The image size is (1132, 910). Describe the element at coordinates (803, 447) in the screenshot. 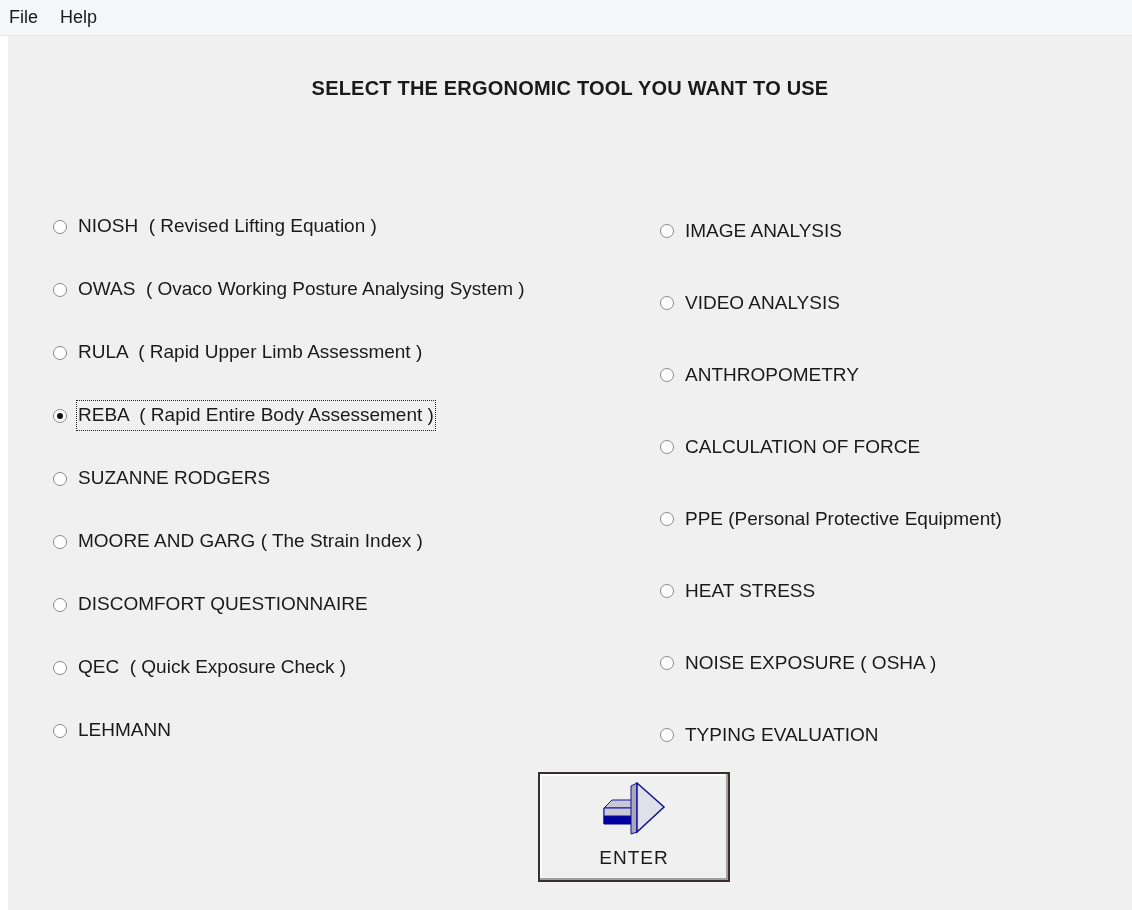

I see `option-label: CALCULATION OF FORCE` at that location.